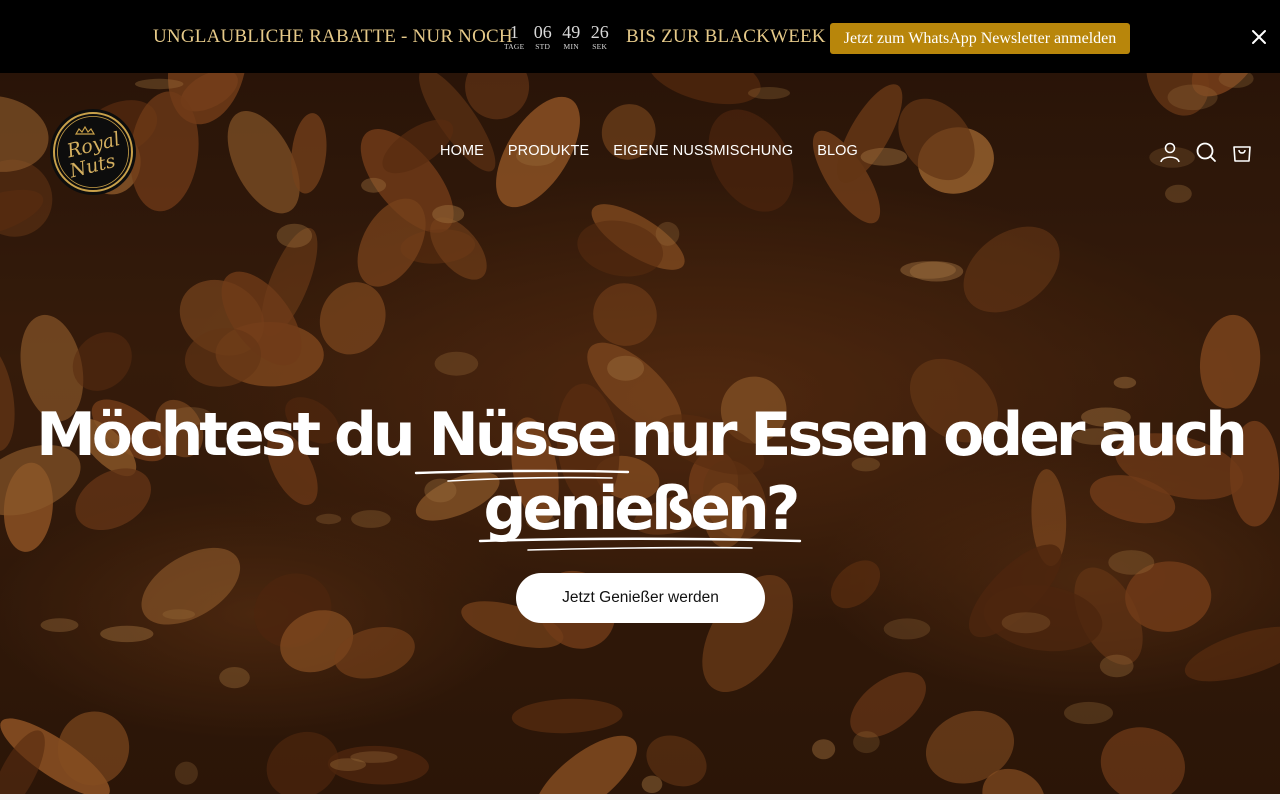 The image size is (1280, 800). I want to click on countdown-timer: 1 TAGE 06 STD 49 MIN 26 SEK, so click(557, 36).